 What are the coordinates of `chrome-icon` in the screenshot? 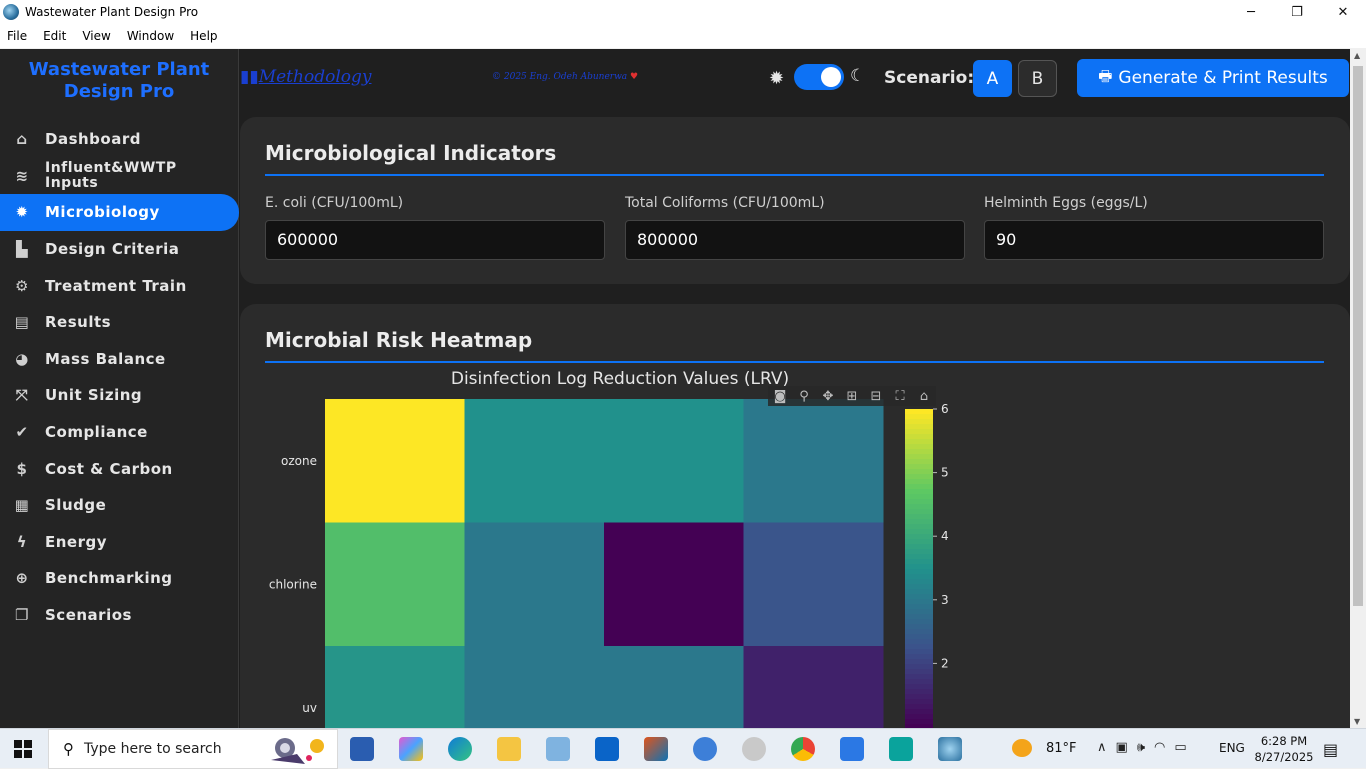 It's located at (803, 749).